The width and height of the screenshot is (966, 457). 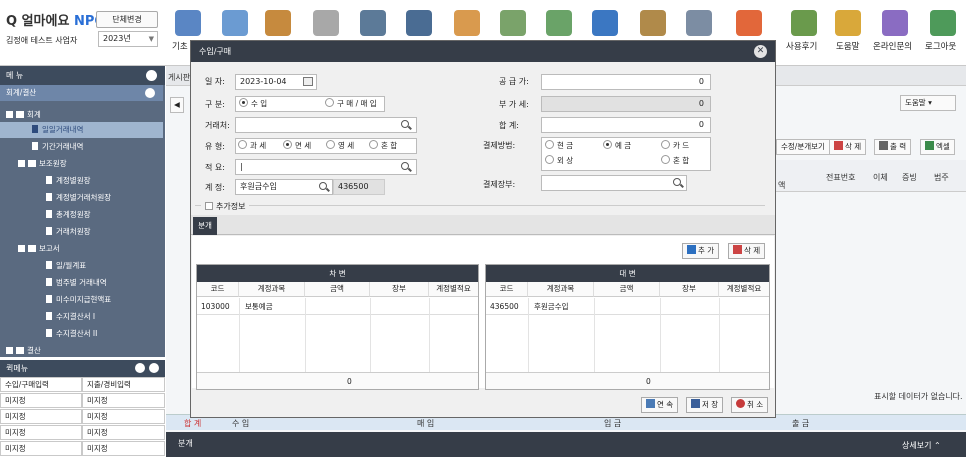 I want to click on tab-journal: 분개, so click(x=205, y=226).